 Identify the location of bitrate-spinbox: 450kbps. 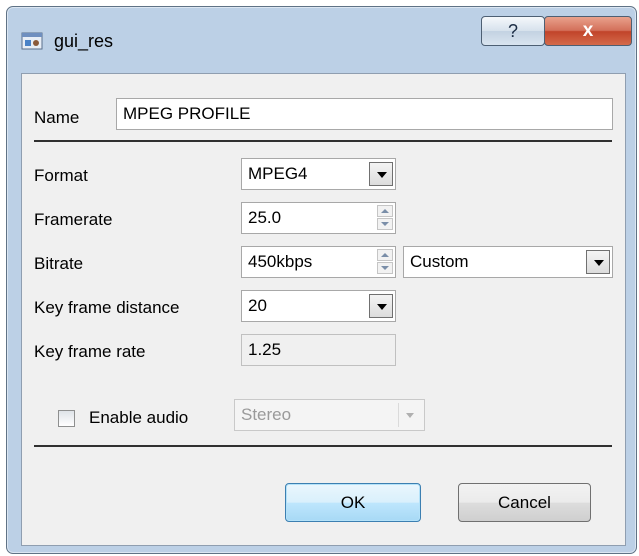
(318, 262).